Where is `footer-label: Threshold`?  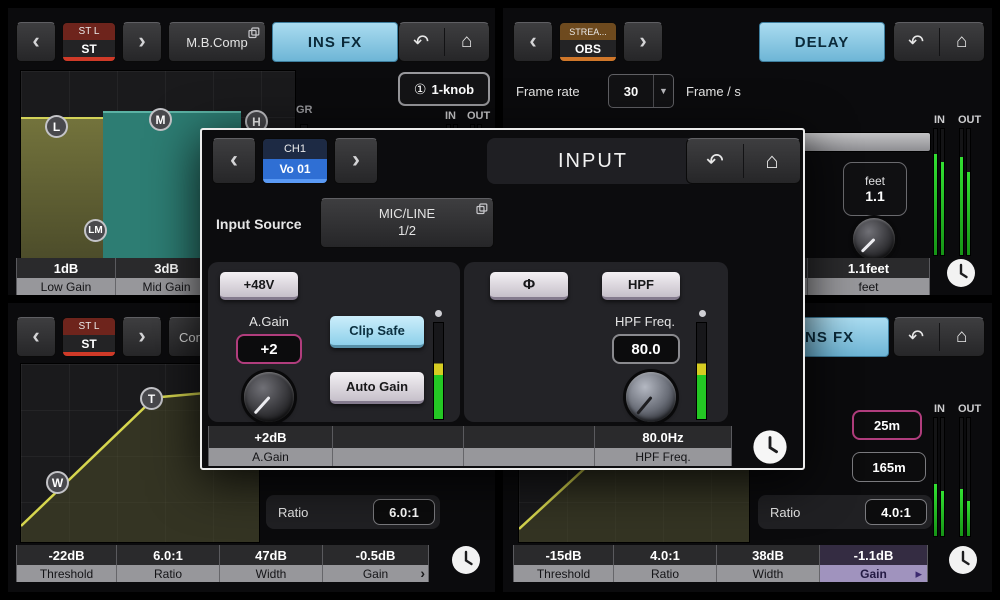 footer-label: Threshold is located at coordinates (563, 573).